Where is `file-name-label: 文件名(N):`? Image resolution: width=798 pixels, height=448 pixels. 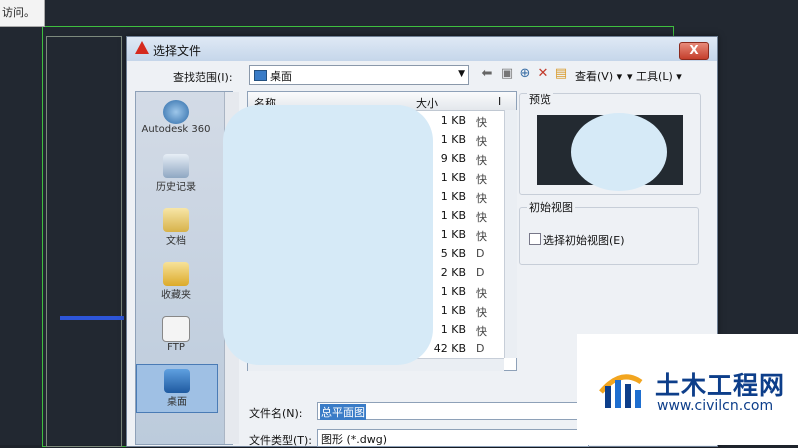
file-name-label: 文件名(N): is located at coordinates (276, 413).